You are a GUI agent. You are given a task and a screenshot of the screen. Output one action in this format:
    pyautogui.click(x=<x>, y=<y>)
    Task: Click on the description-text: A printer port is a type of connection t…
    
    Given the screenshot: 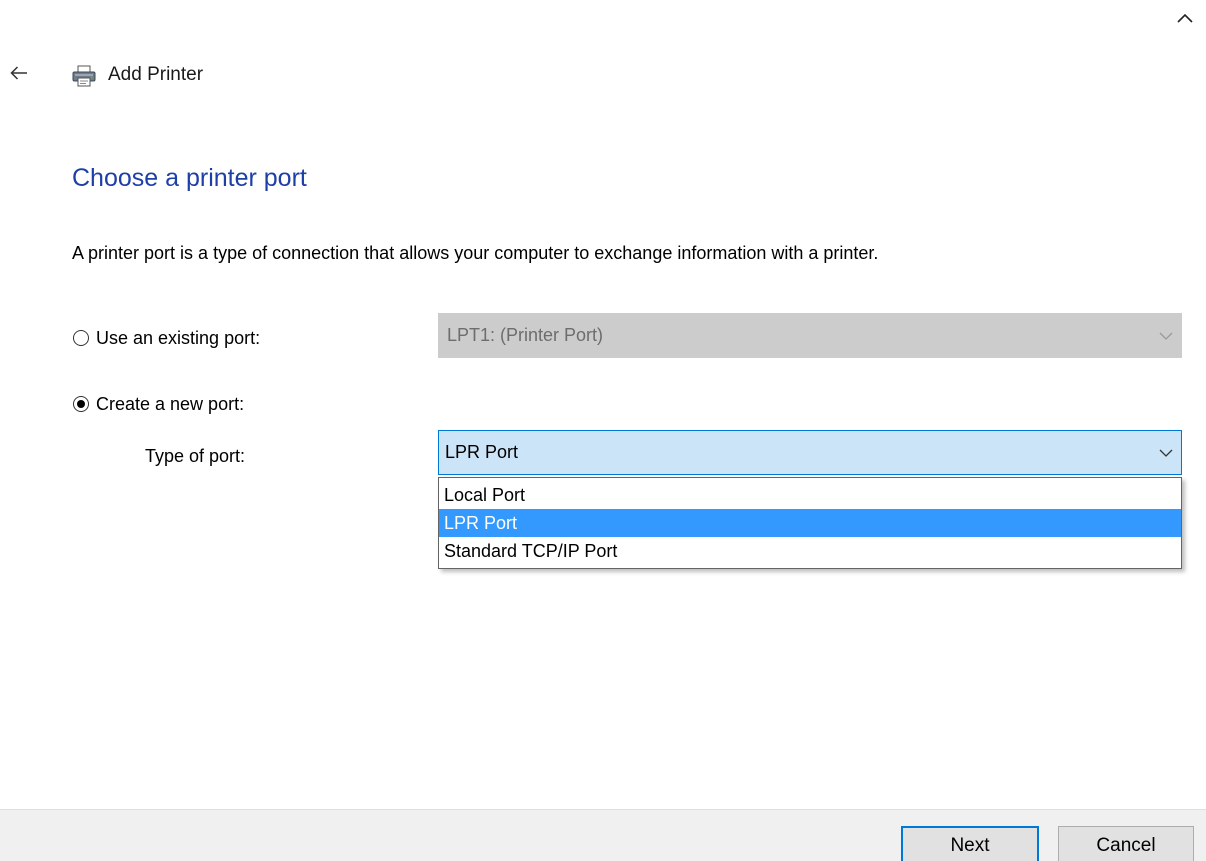 What is the action you would take?
    pyautogui.click(x=475, y=253)
    